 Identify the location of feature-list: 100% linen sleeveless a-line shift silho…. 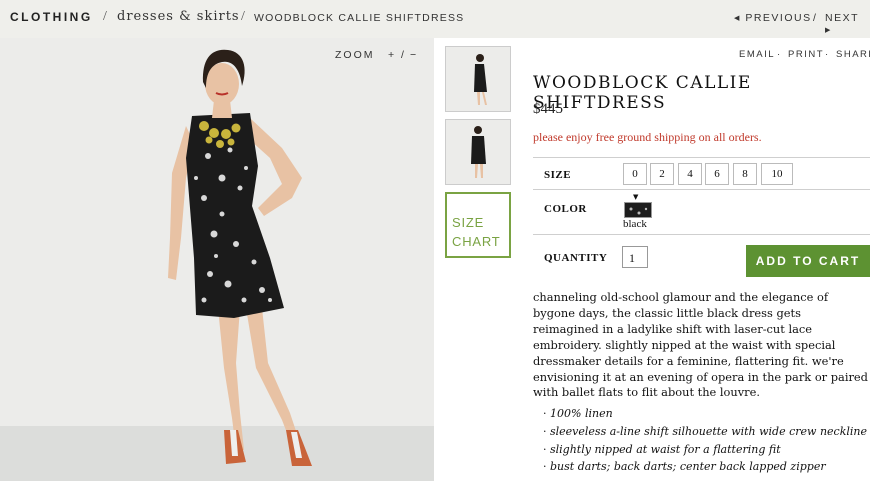
(706, 440).